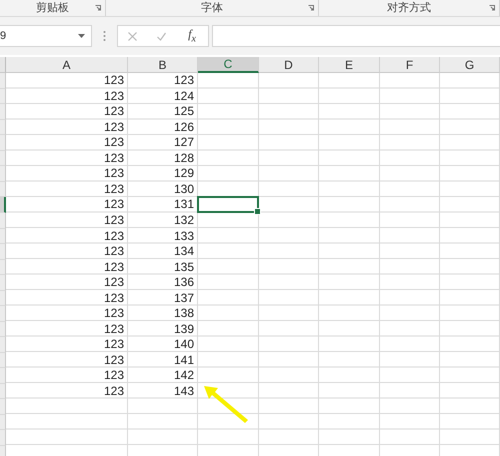 This screenshot has width=500, height=456. Describe the element at coordinates (183, 282) in the screenshot. I see `table-cell-text: 136` at that location.